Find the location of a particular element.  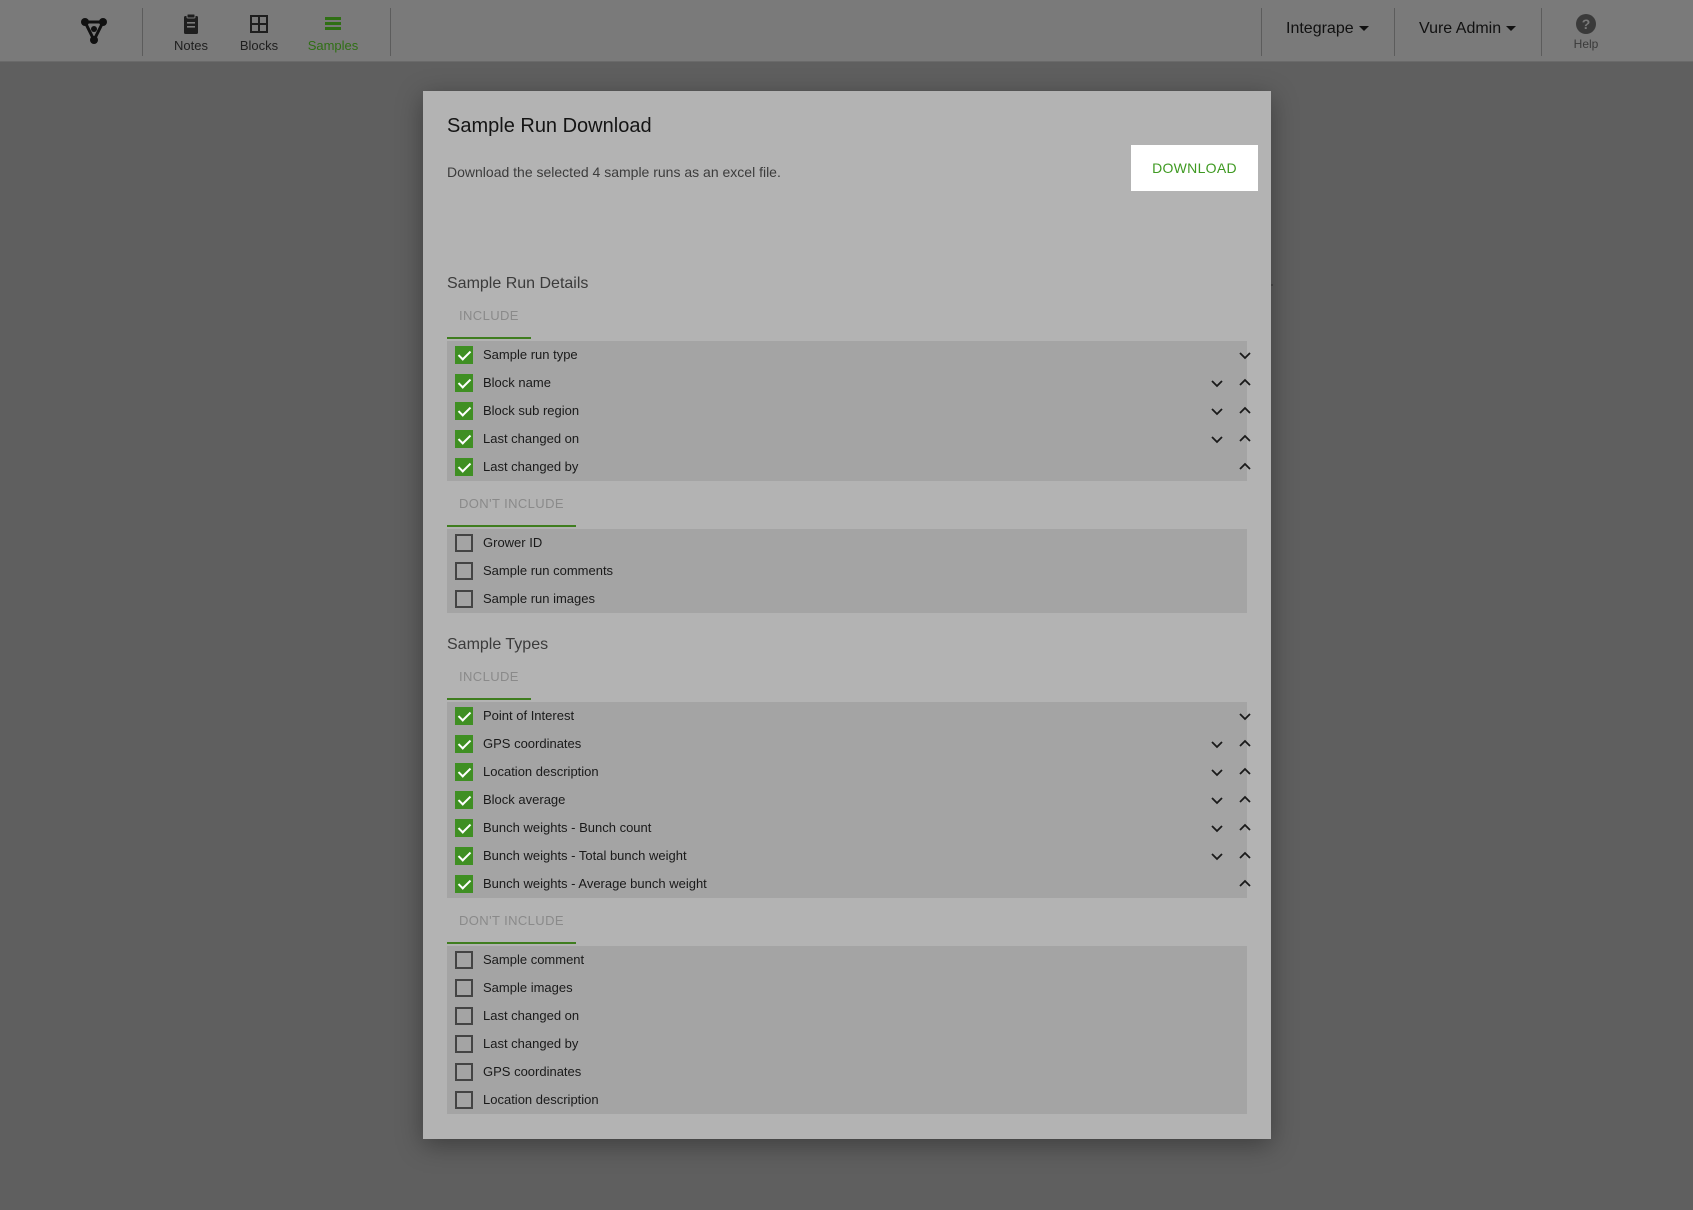

clipboard-icon is located at coordinates (191, 24).